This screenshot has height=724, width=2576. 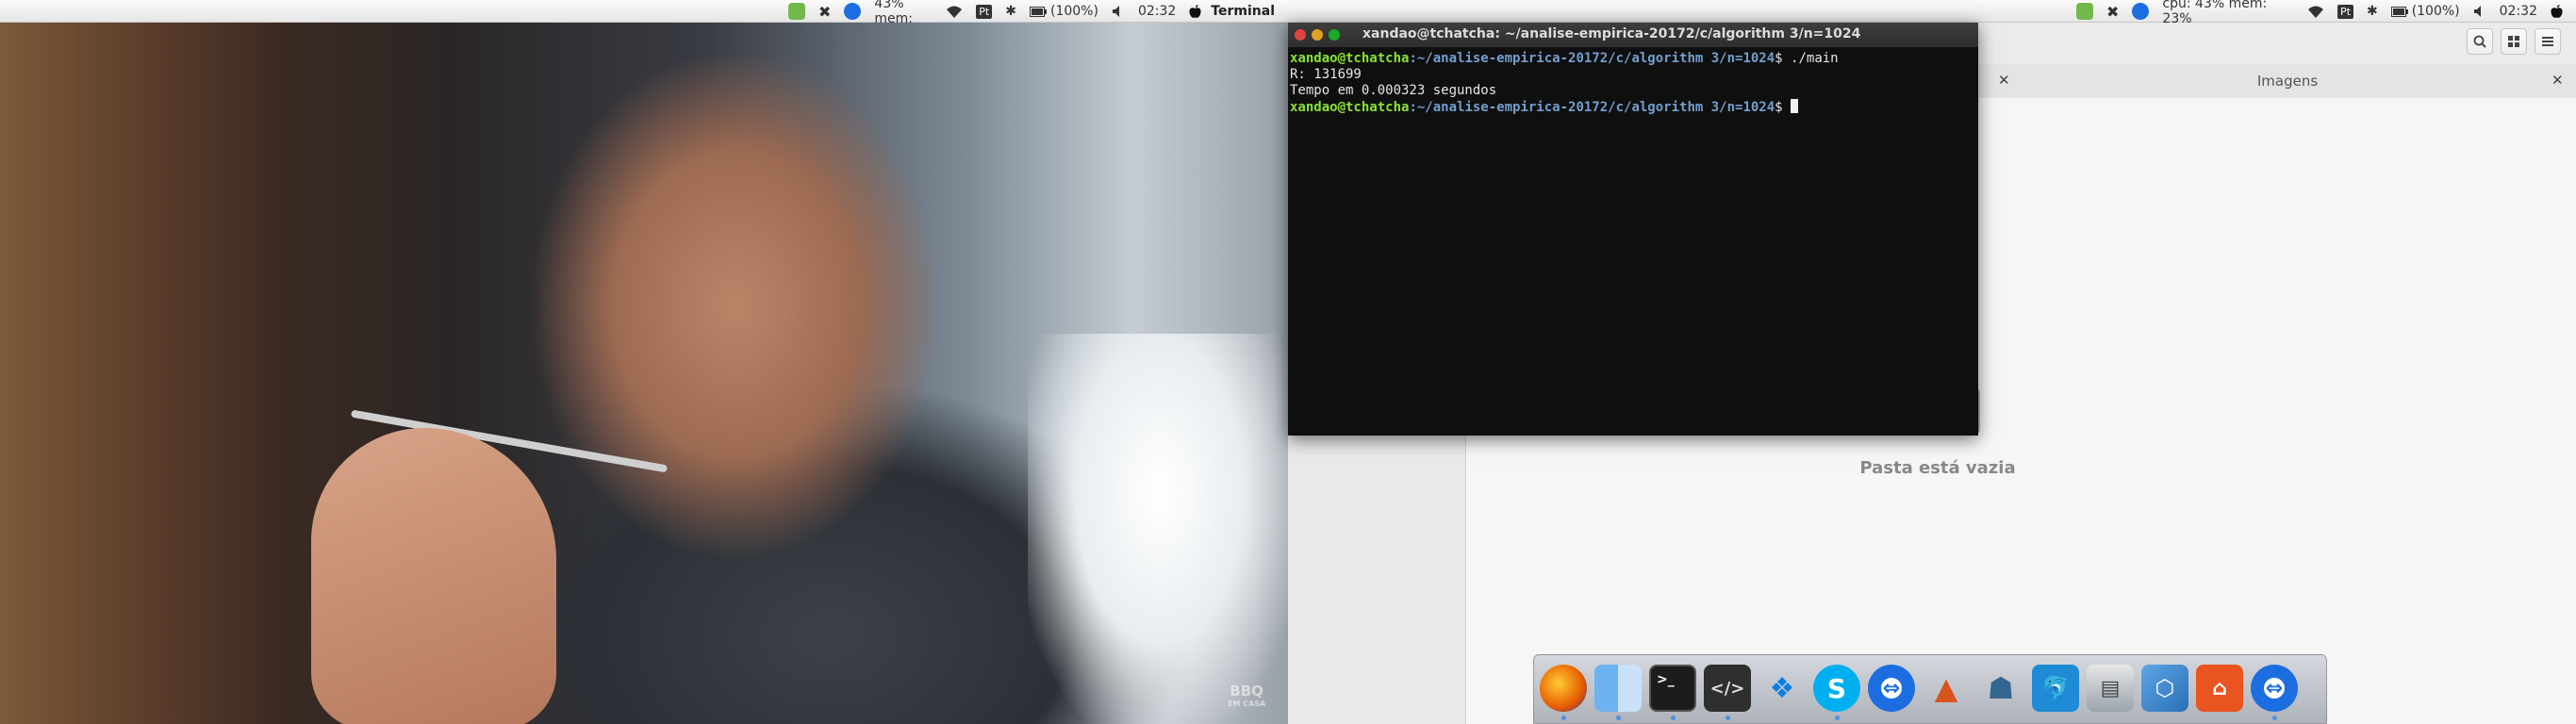 What do you see at coordinates (1243, 11) in the screenshot?
I see `active-app-name: Terminal` at bounding box center [1243, 11].